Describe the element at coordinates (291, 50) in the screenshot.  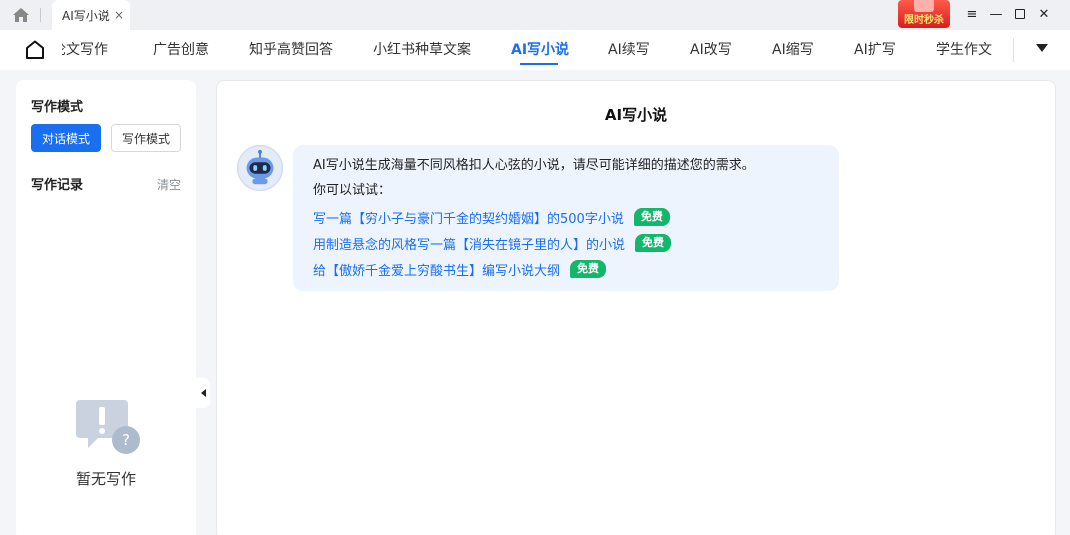
I see `nav-item-zhihu-answer: 知乎高赞回答` at that location.